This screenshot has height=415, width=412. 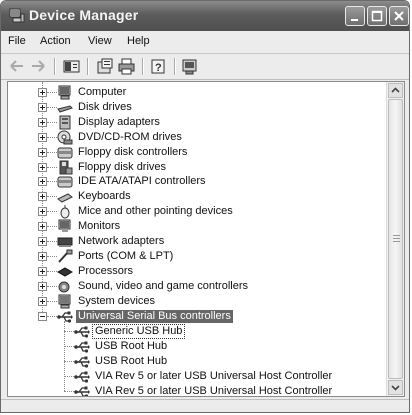 I want to click on monitor-icon, so click(x=64, y=226).